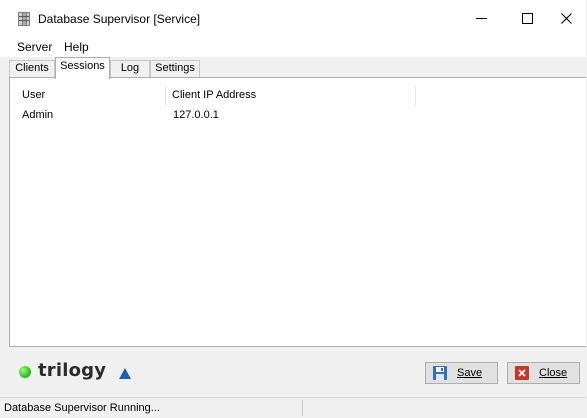 This screenshot has height=418, width=587. I want to click on red-x-icon, so click(522, 373).